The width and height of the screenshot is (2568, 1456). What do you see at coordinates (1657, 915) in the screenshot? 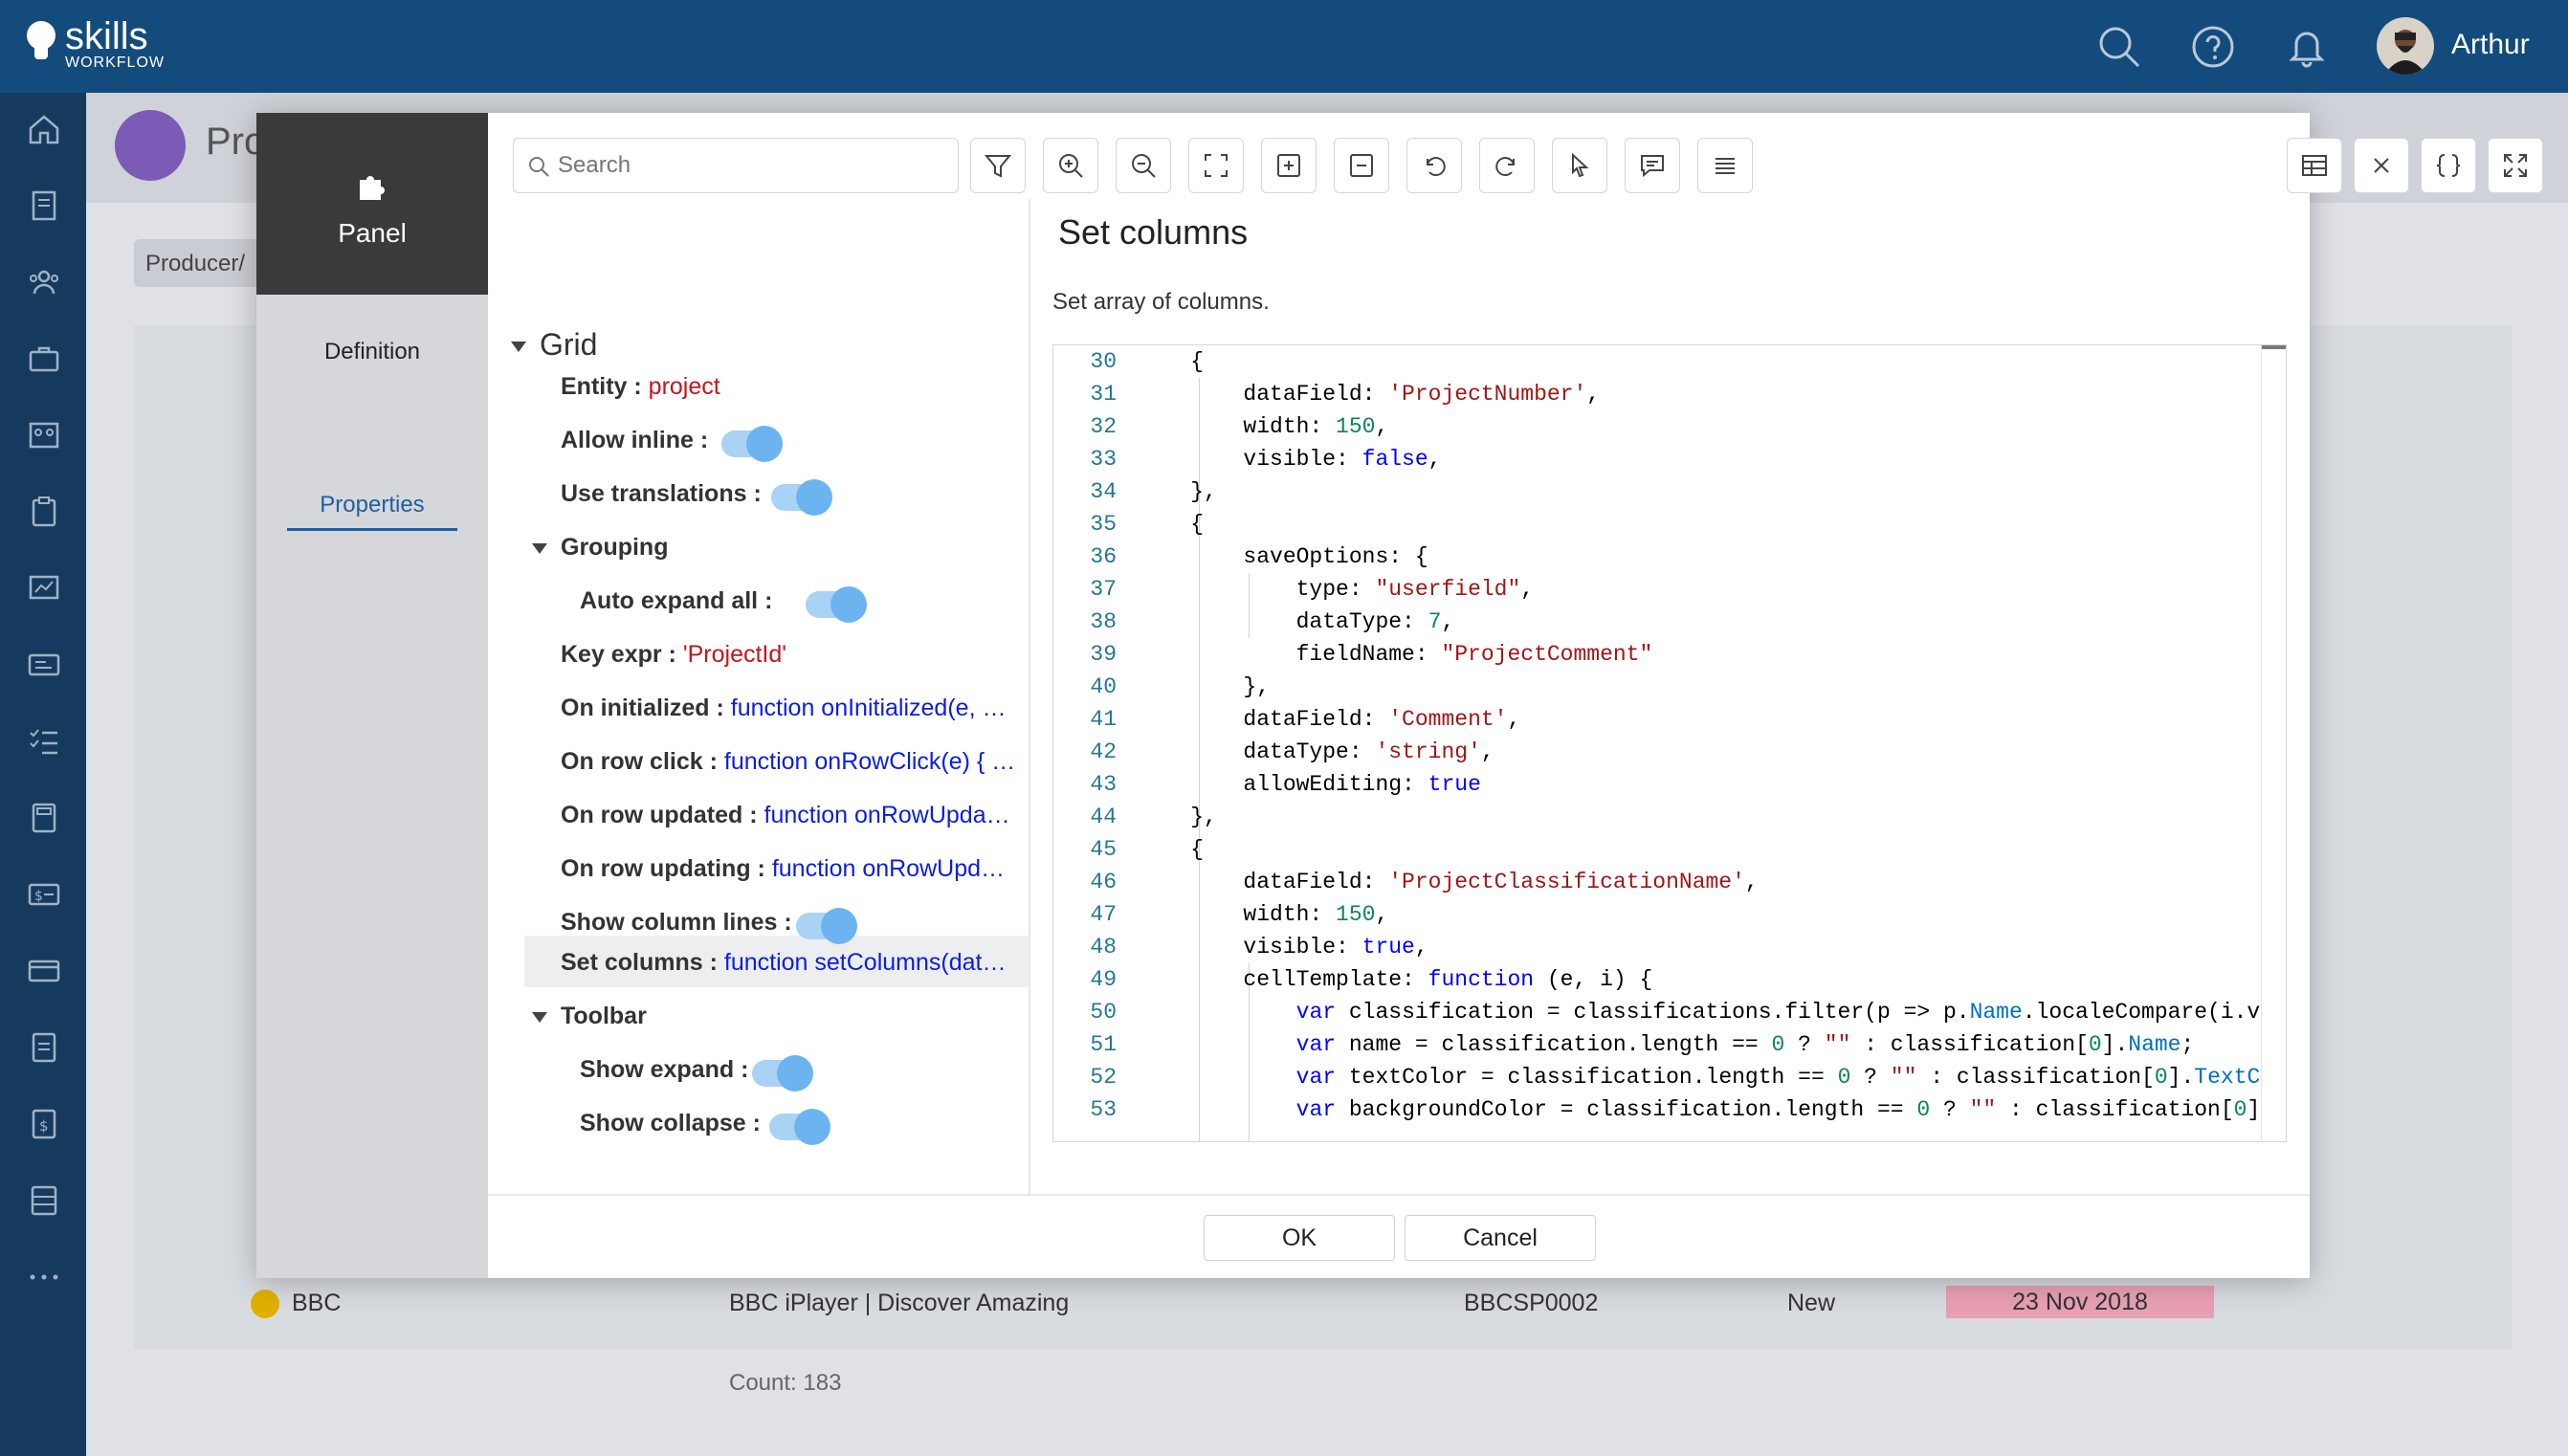
I see `code-line: 47 width: 150,` at bounding box center [1657, 915].